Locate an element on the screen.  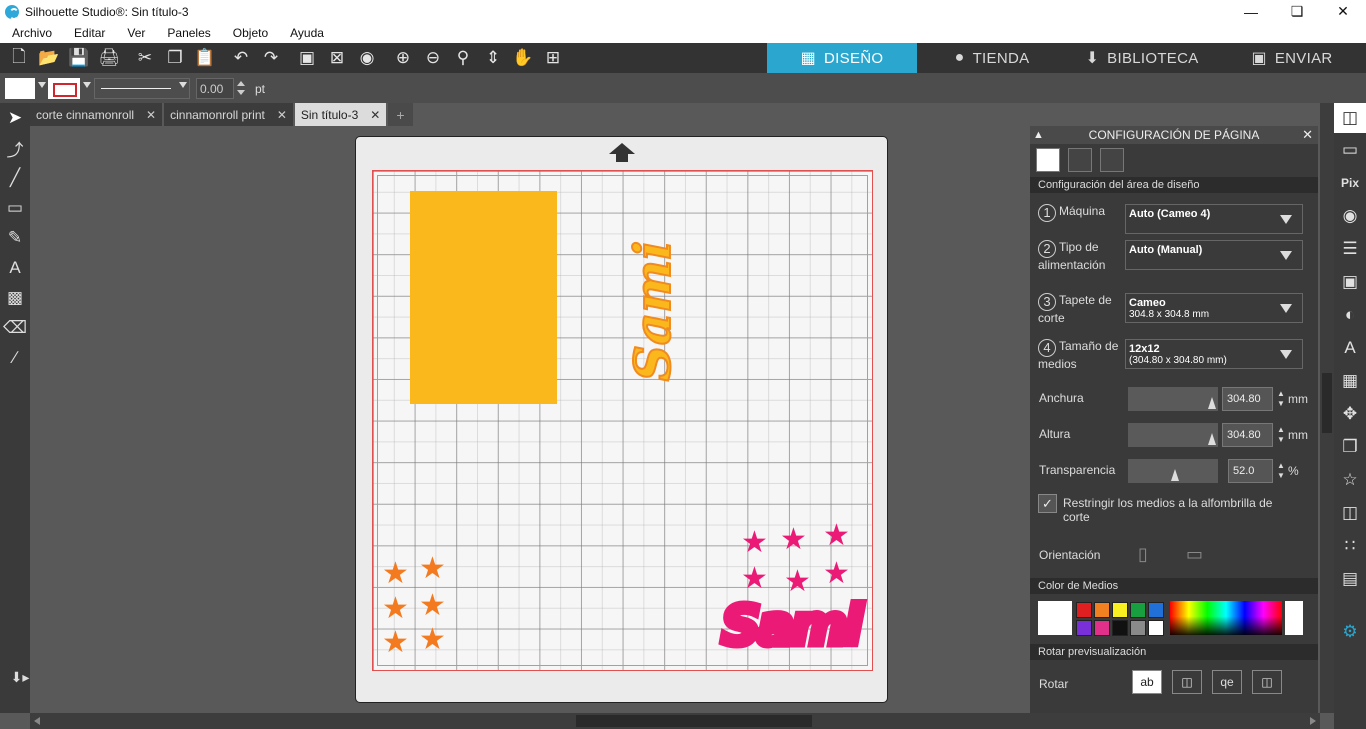
height-spinner-icon: ▲ ▼ is located at coordinates (1281, 435).